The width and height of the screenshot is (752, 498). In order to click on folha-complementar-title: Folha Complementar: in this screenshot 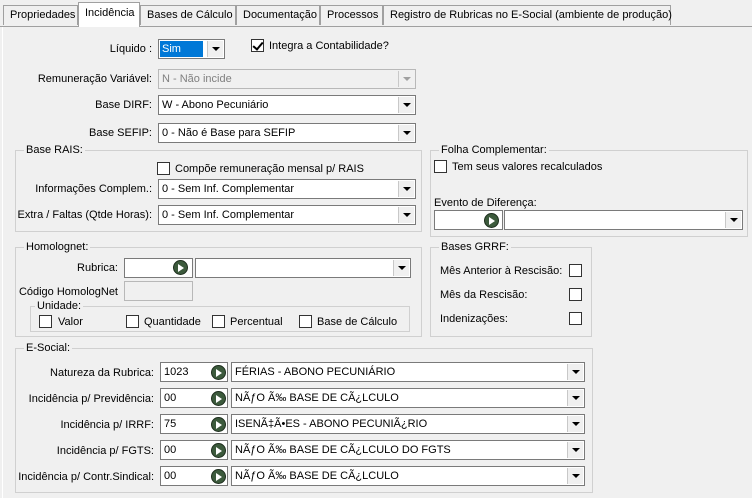, I will do `click(494, 150)`.